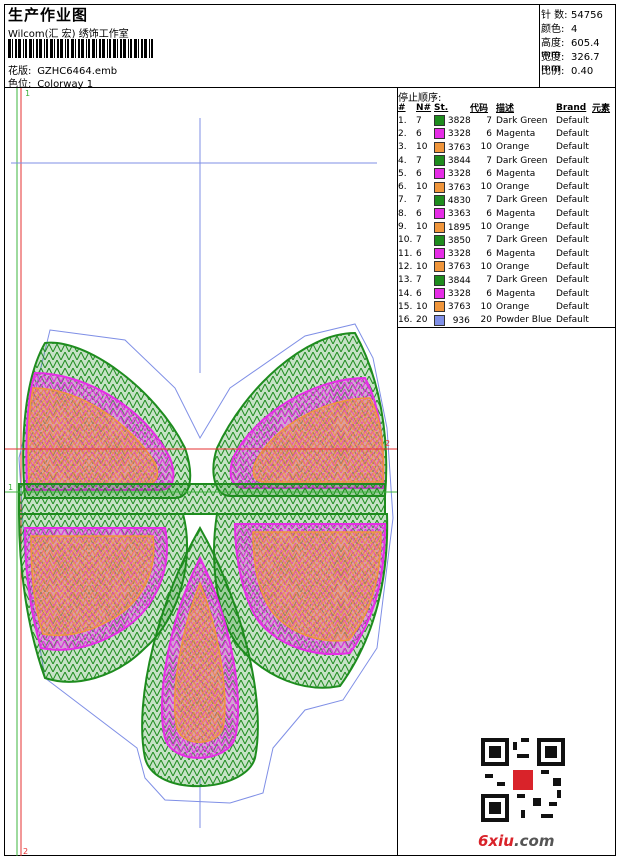 The width and height of the screenshot is (620, 860). Describe the element at coordinates (25, 851) in the screenshot. I see `marker-left-bottom: 2` at that location.